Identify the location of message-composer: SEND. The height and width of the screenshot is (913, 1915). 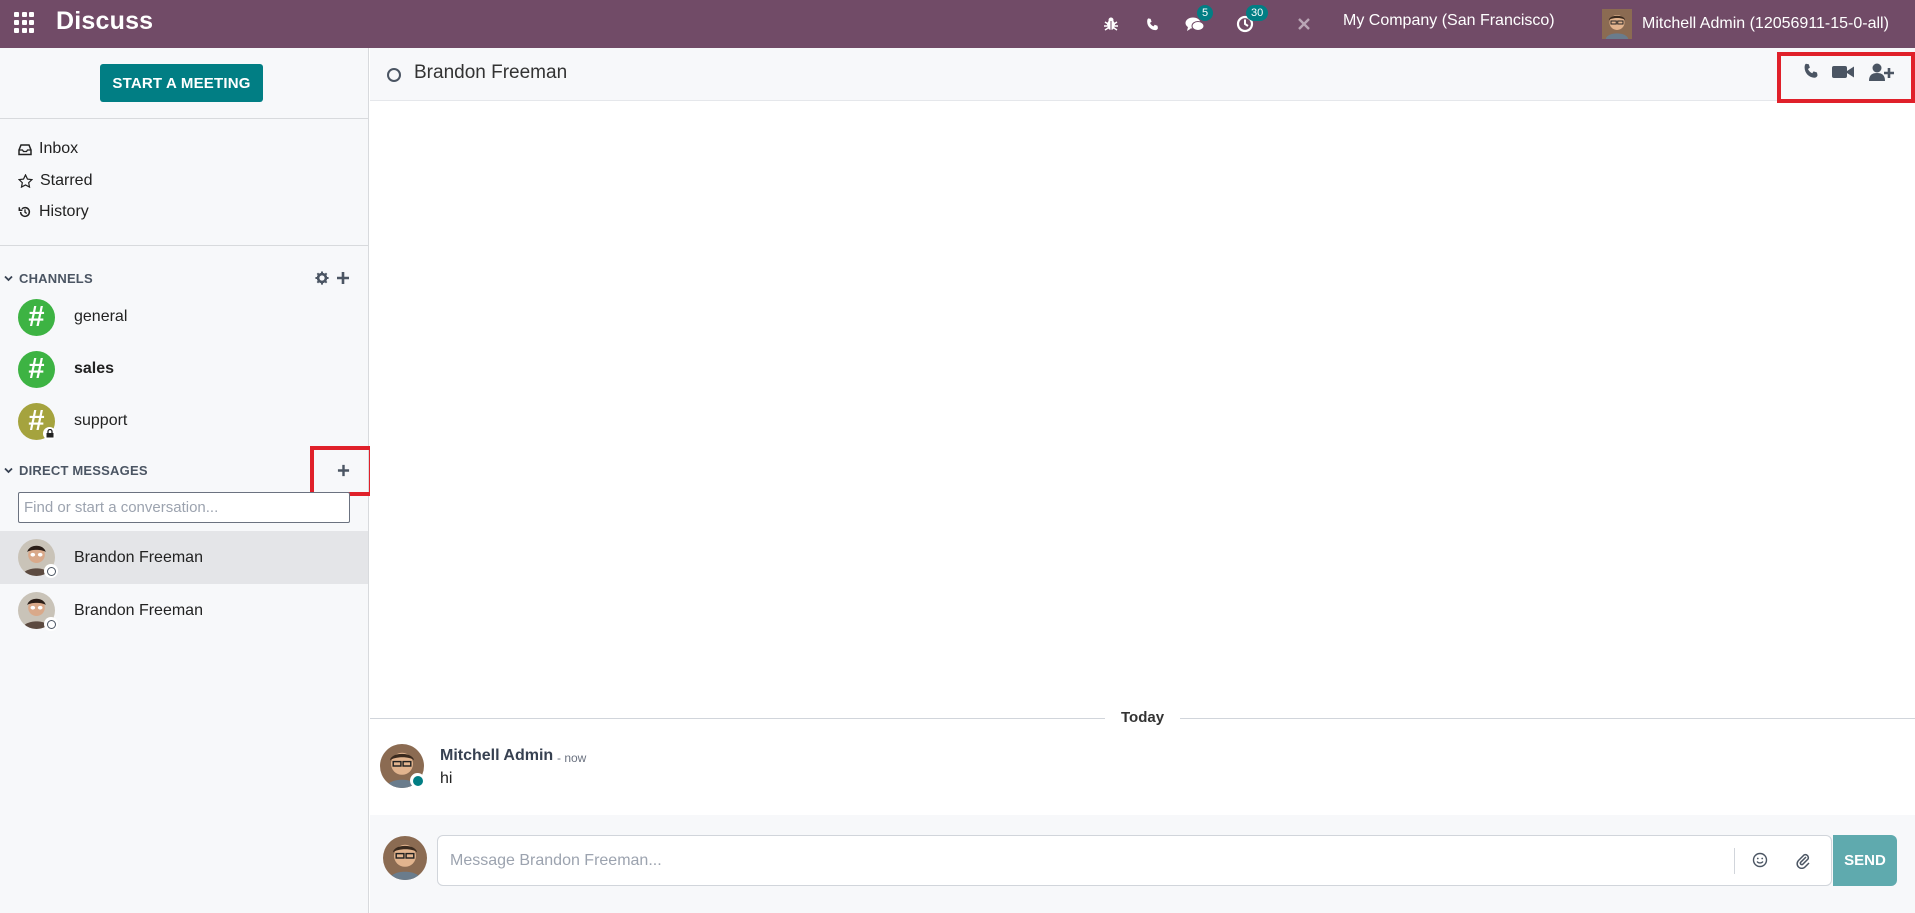
(1142, 864).